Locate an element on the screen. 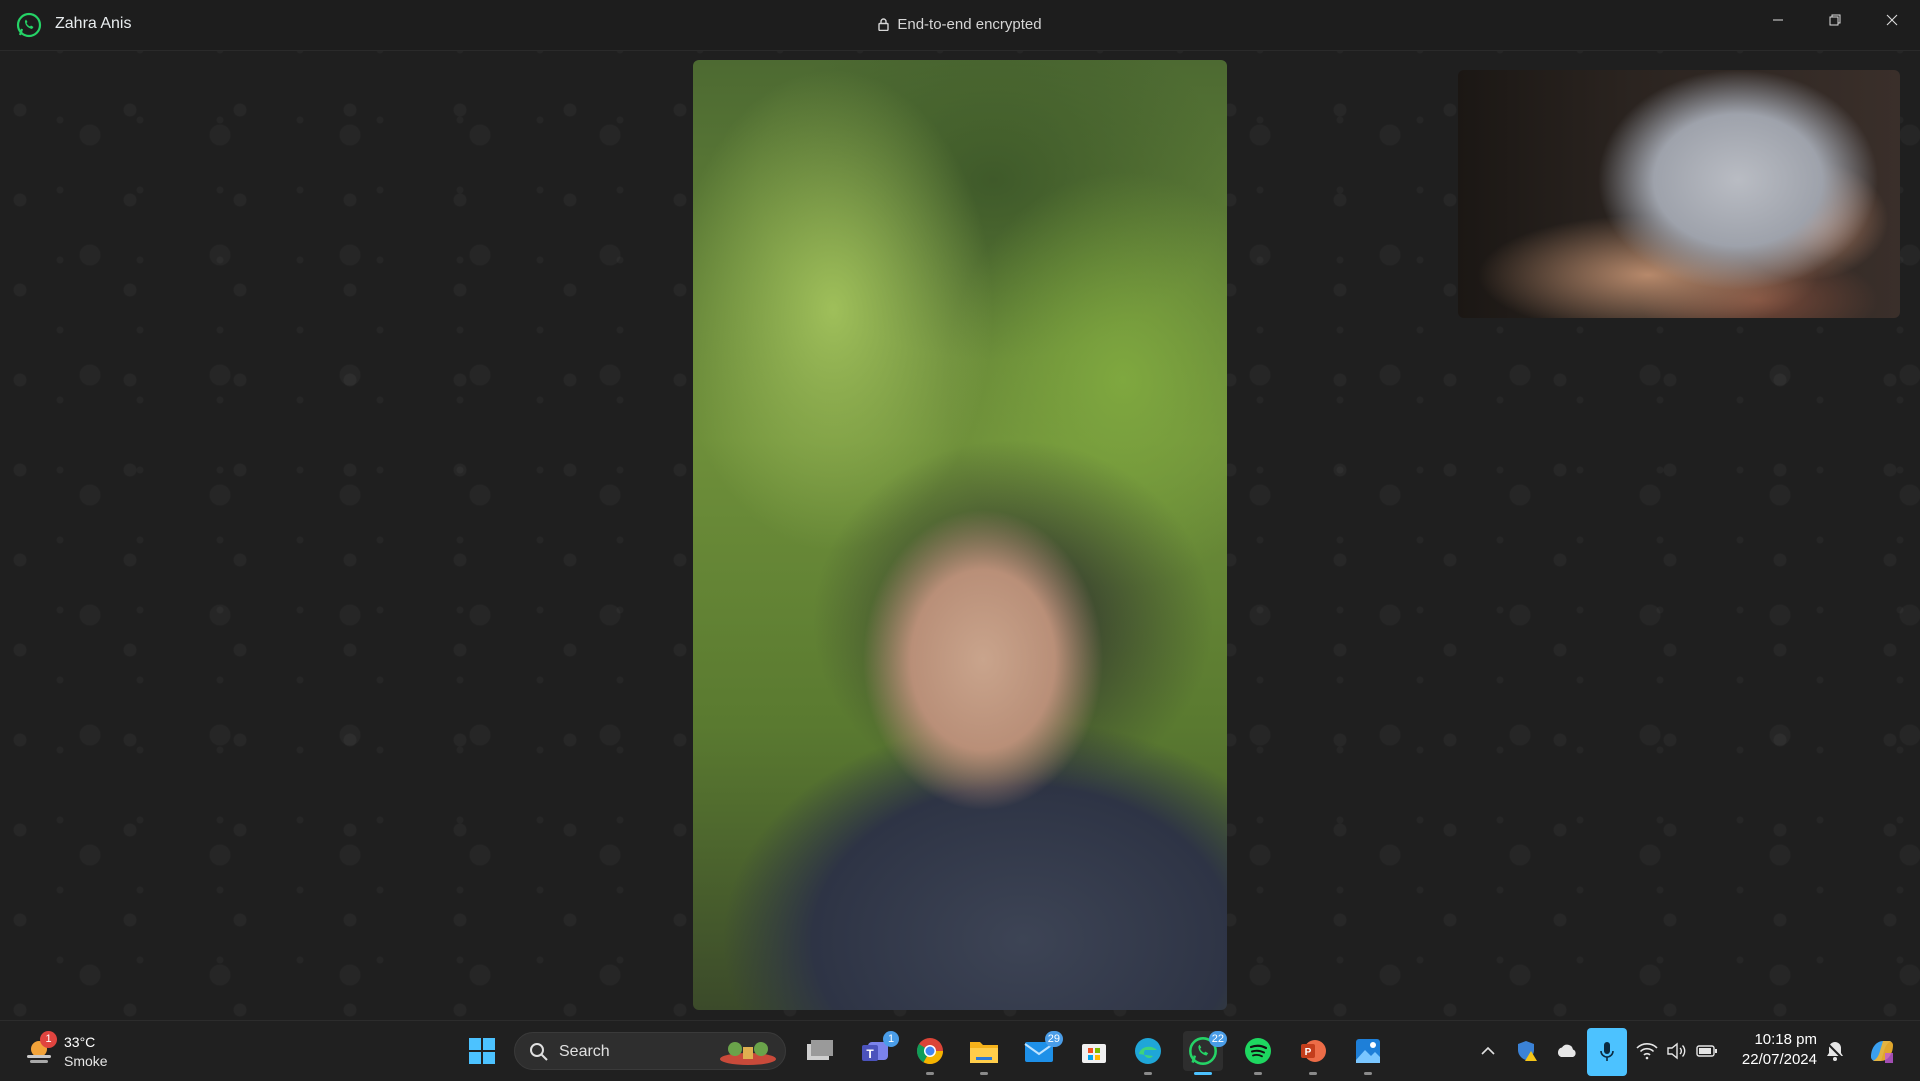  svg-text: T is located at coordinates (870, 1054).